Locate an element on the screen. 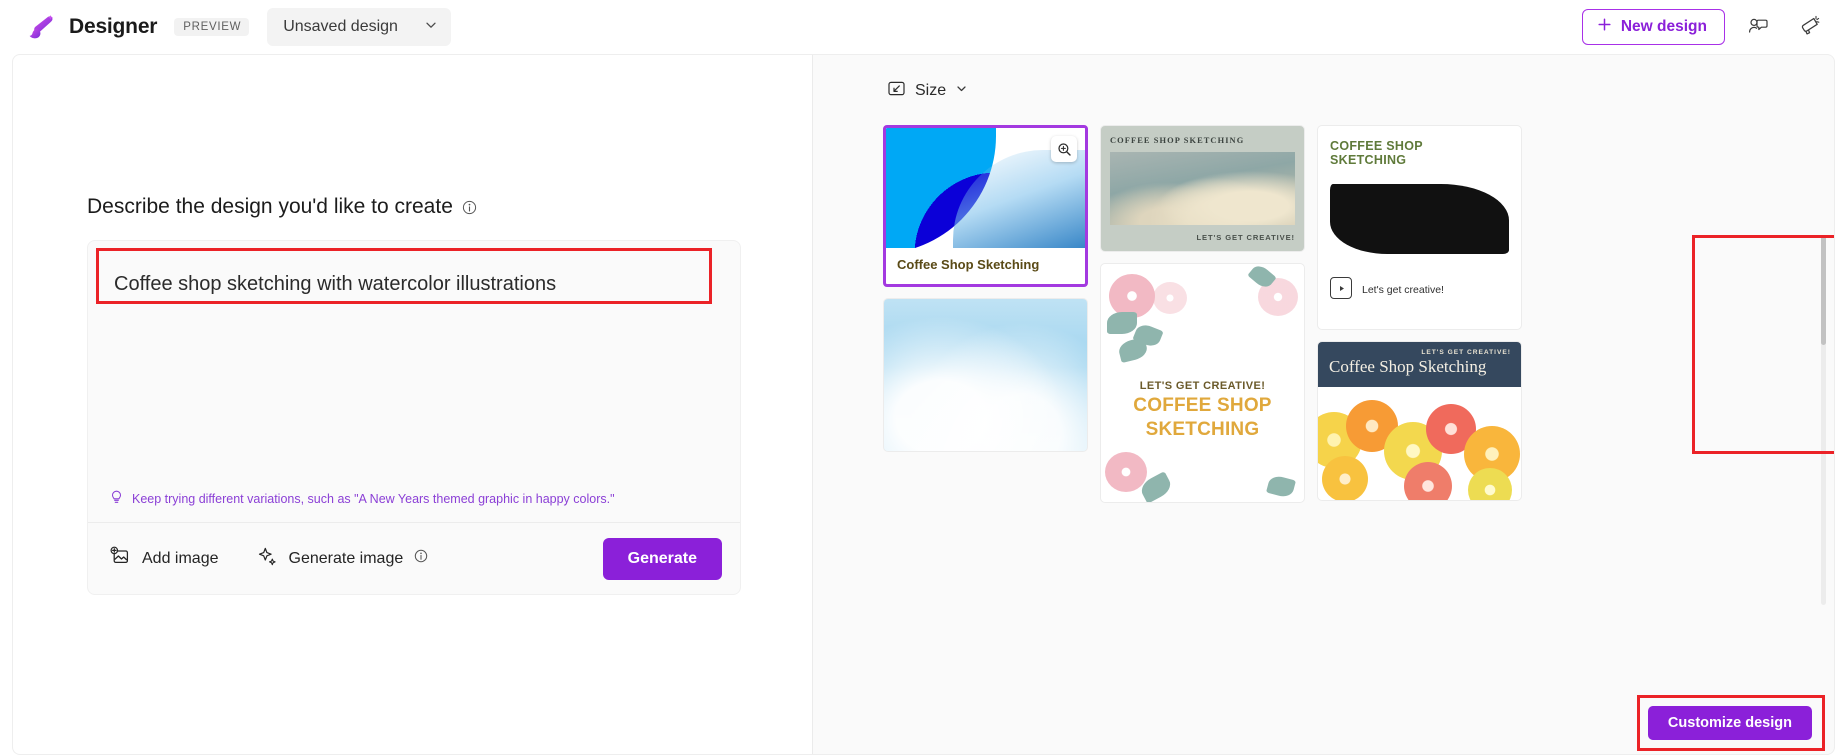 This screenshot has width=1847, height=755. video-play-icon is located at coordinates (1341, 288).